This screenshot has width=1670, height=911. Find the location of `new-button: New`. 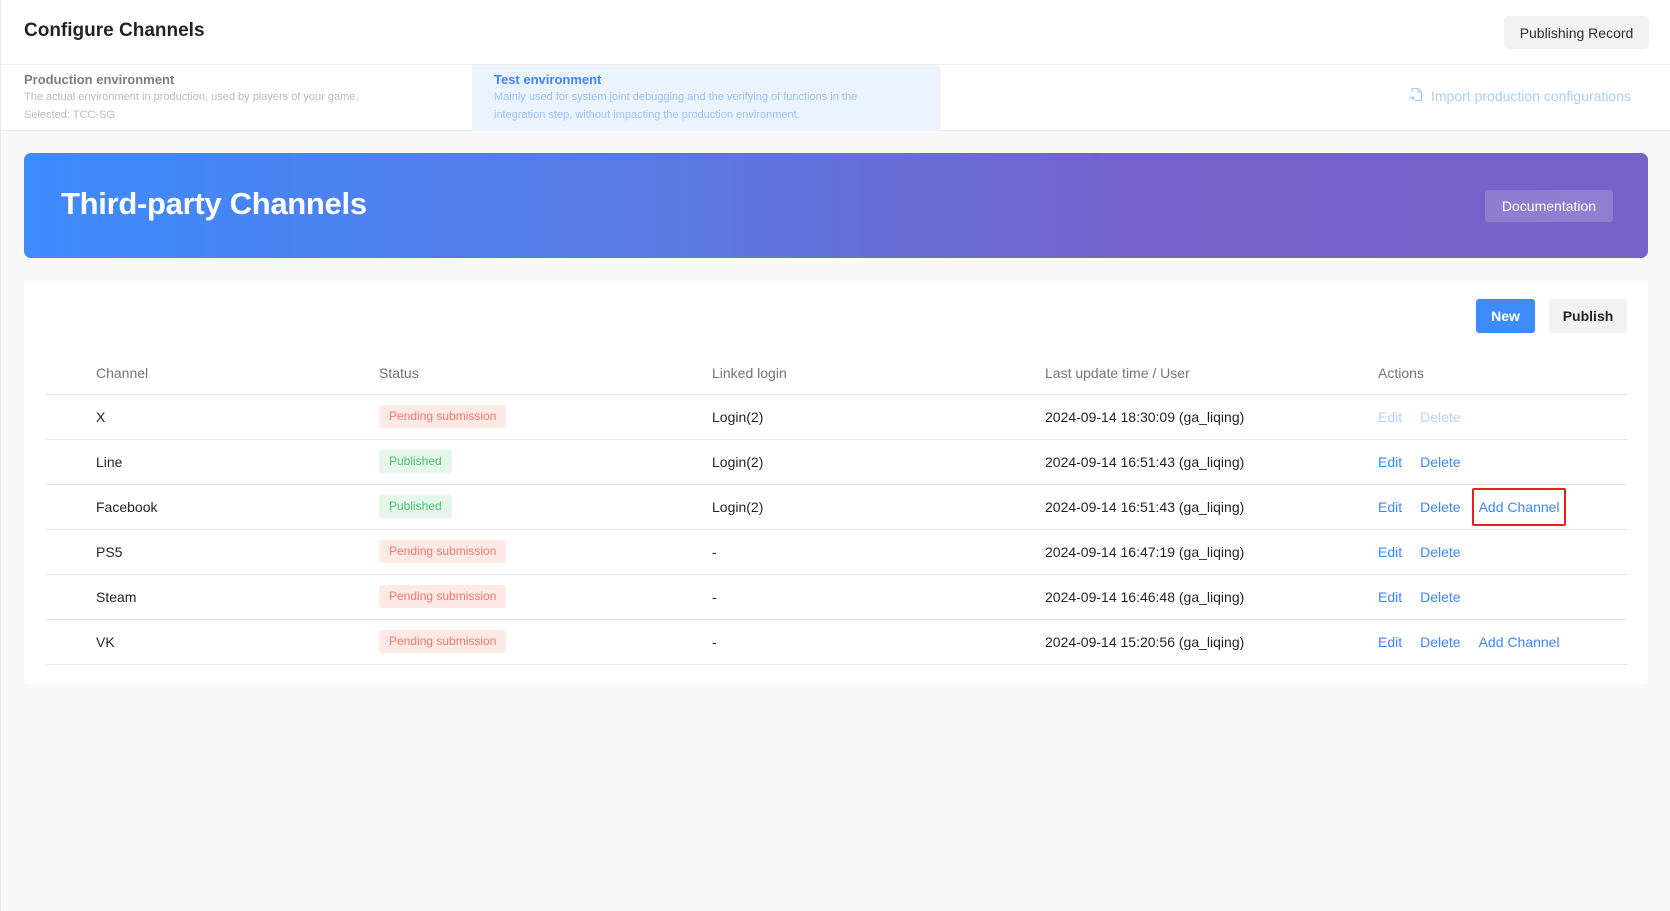

new-button: New is located at coordinates (1505, 316).